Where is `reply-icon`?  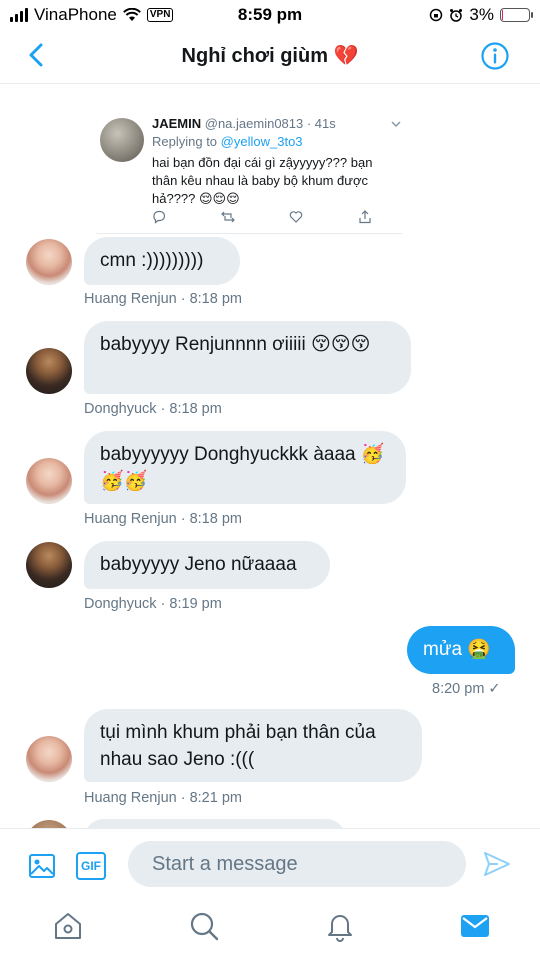 reply-icon is located at coordinates (159, 217).